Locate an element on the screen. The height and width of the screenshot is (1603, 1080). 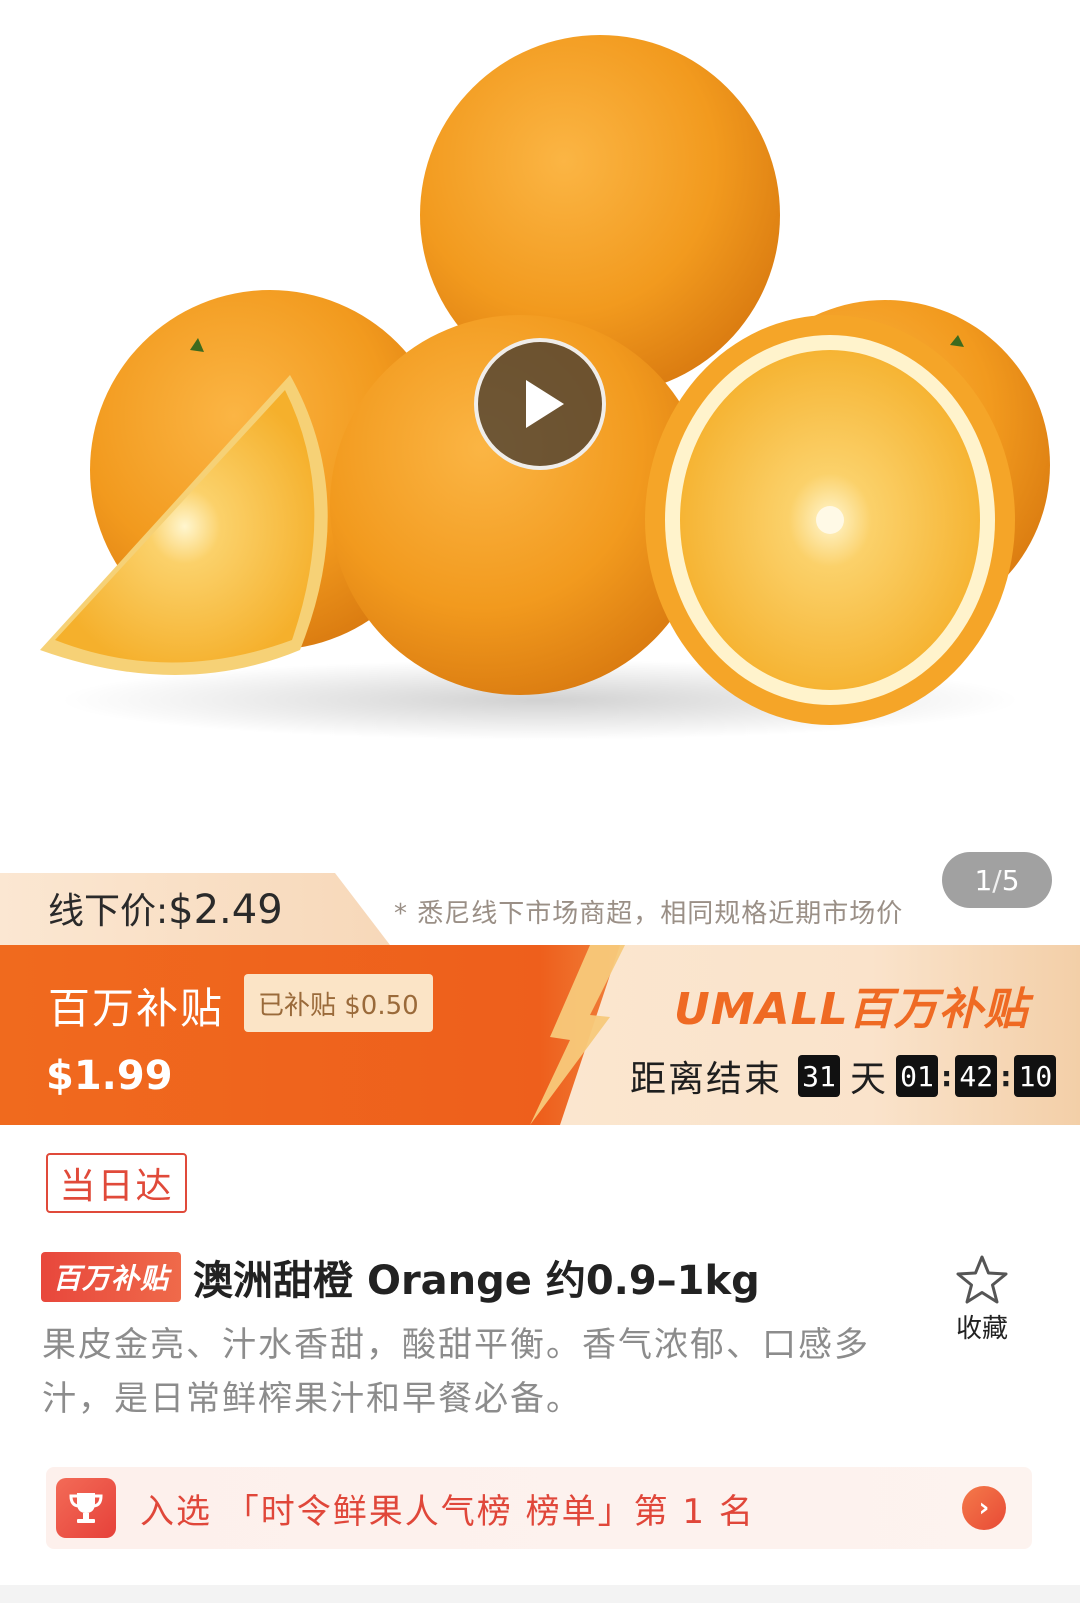
gallery-total: 5 is located at coordinates (1010, 880).